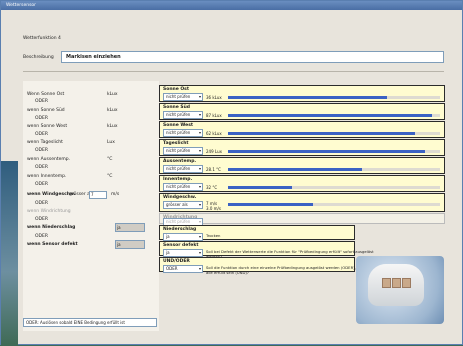 This screenshot has width=463, height=346. I want to click on condition-row: wenn Tageslicht Lux, so click(91, 143).